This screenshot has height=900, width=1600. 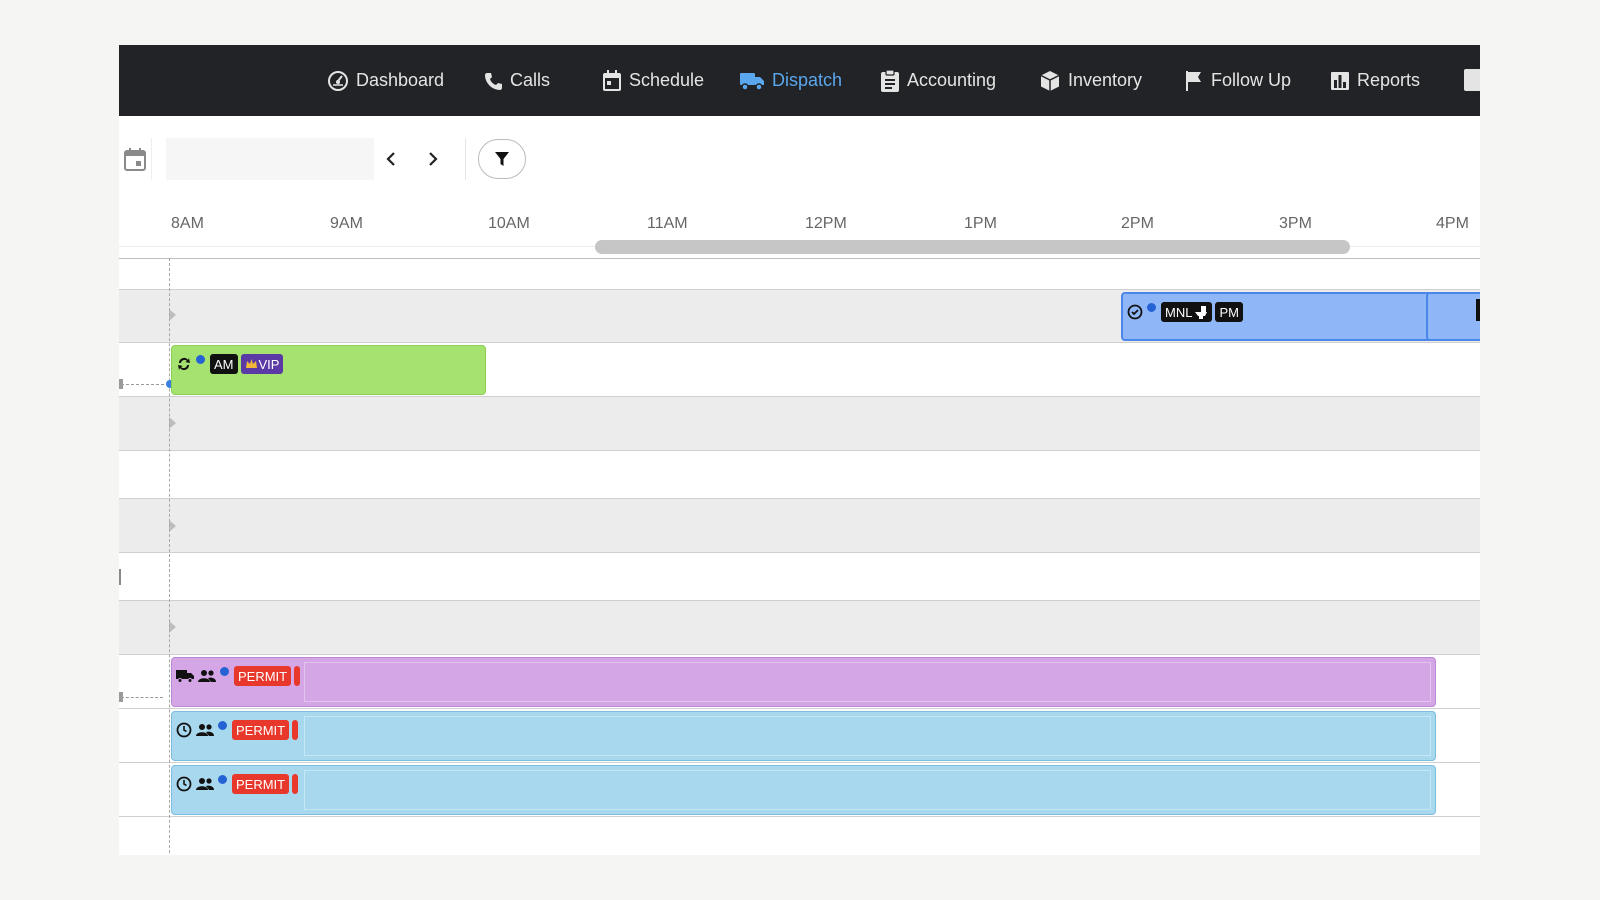 I want to click on time-tick-8am: 8AM, so click(x=187, y=223).